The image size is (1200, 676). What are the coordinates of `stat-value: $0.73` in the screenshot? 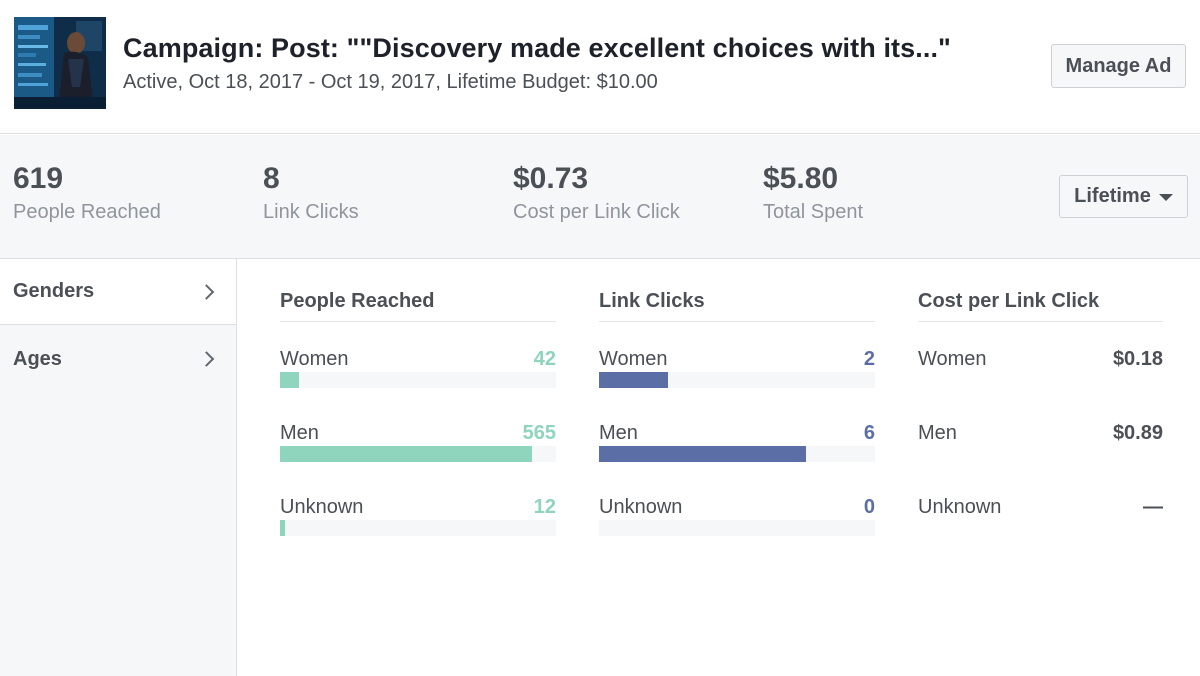 It's located at (551, 178).